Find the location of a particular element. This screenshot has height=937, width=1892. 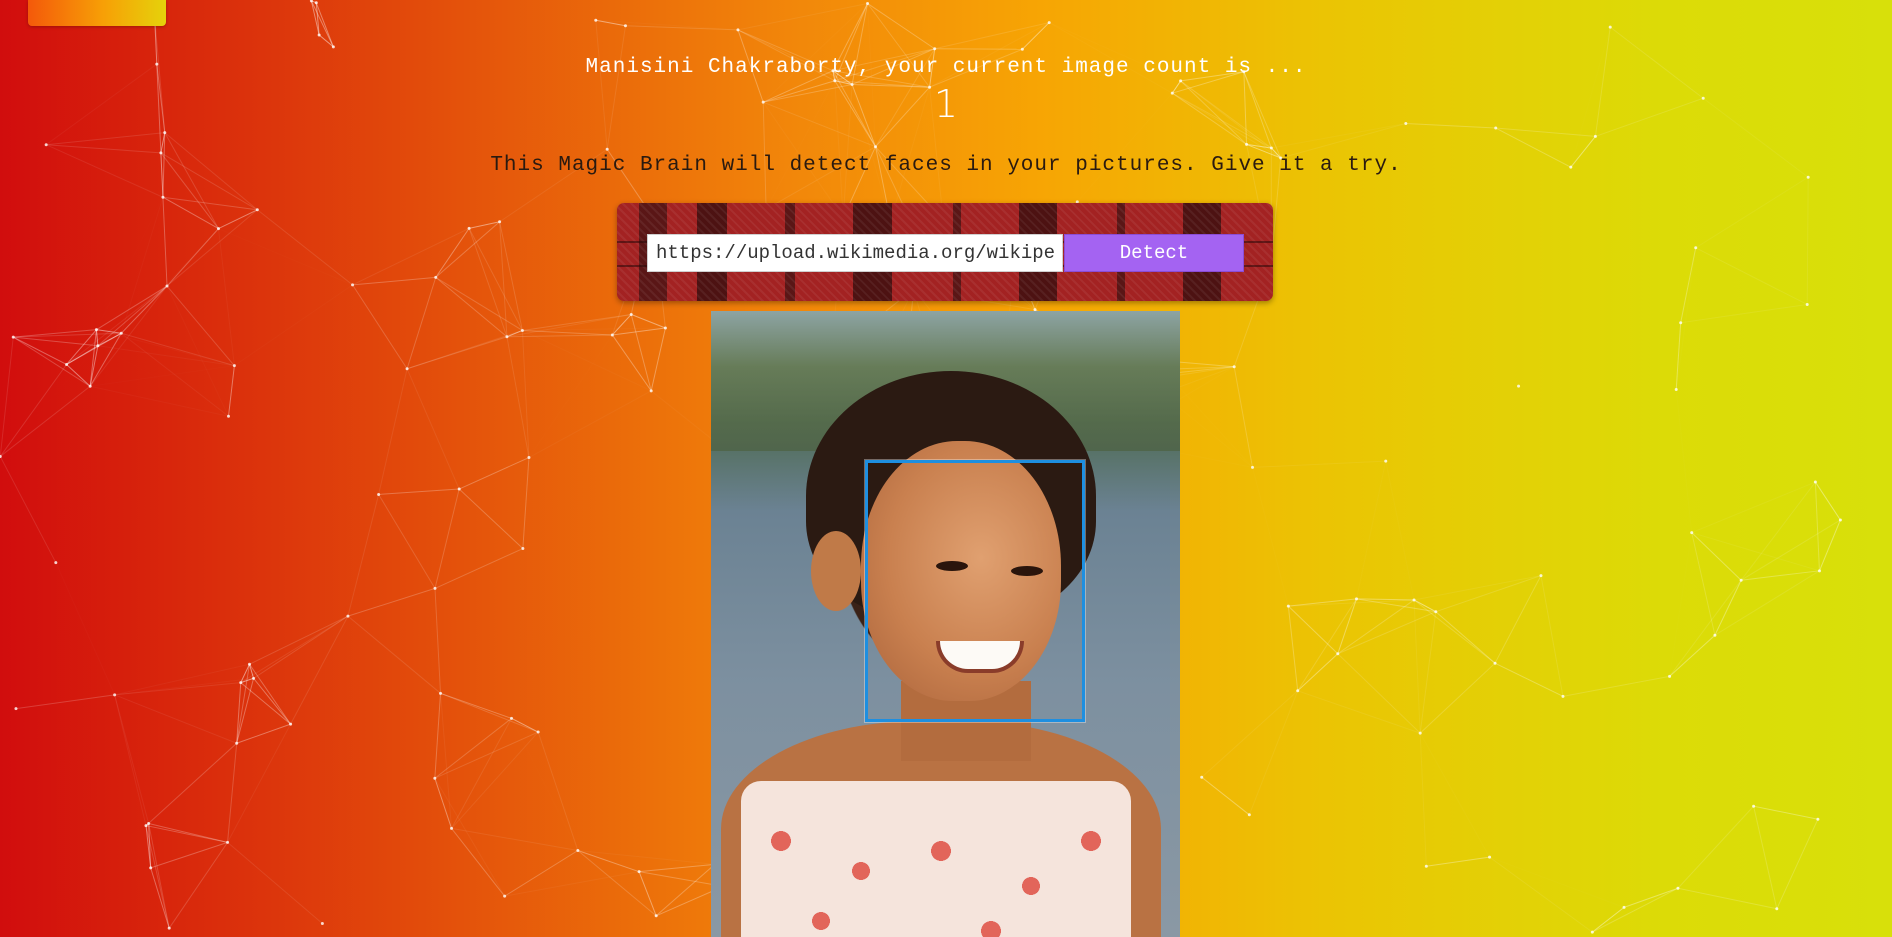

image-count-value: 1 is located at coordinates (946, 104).